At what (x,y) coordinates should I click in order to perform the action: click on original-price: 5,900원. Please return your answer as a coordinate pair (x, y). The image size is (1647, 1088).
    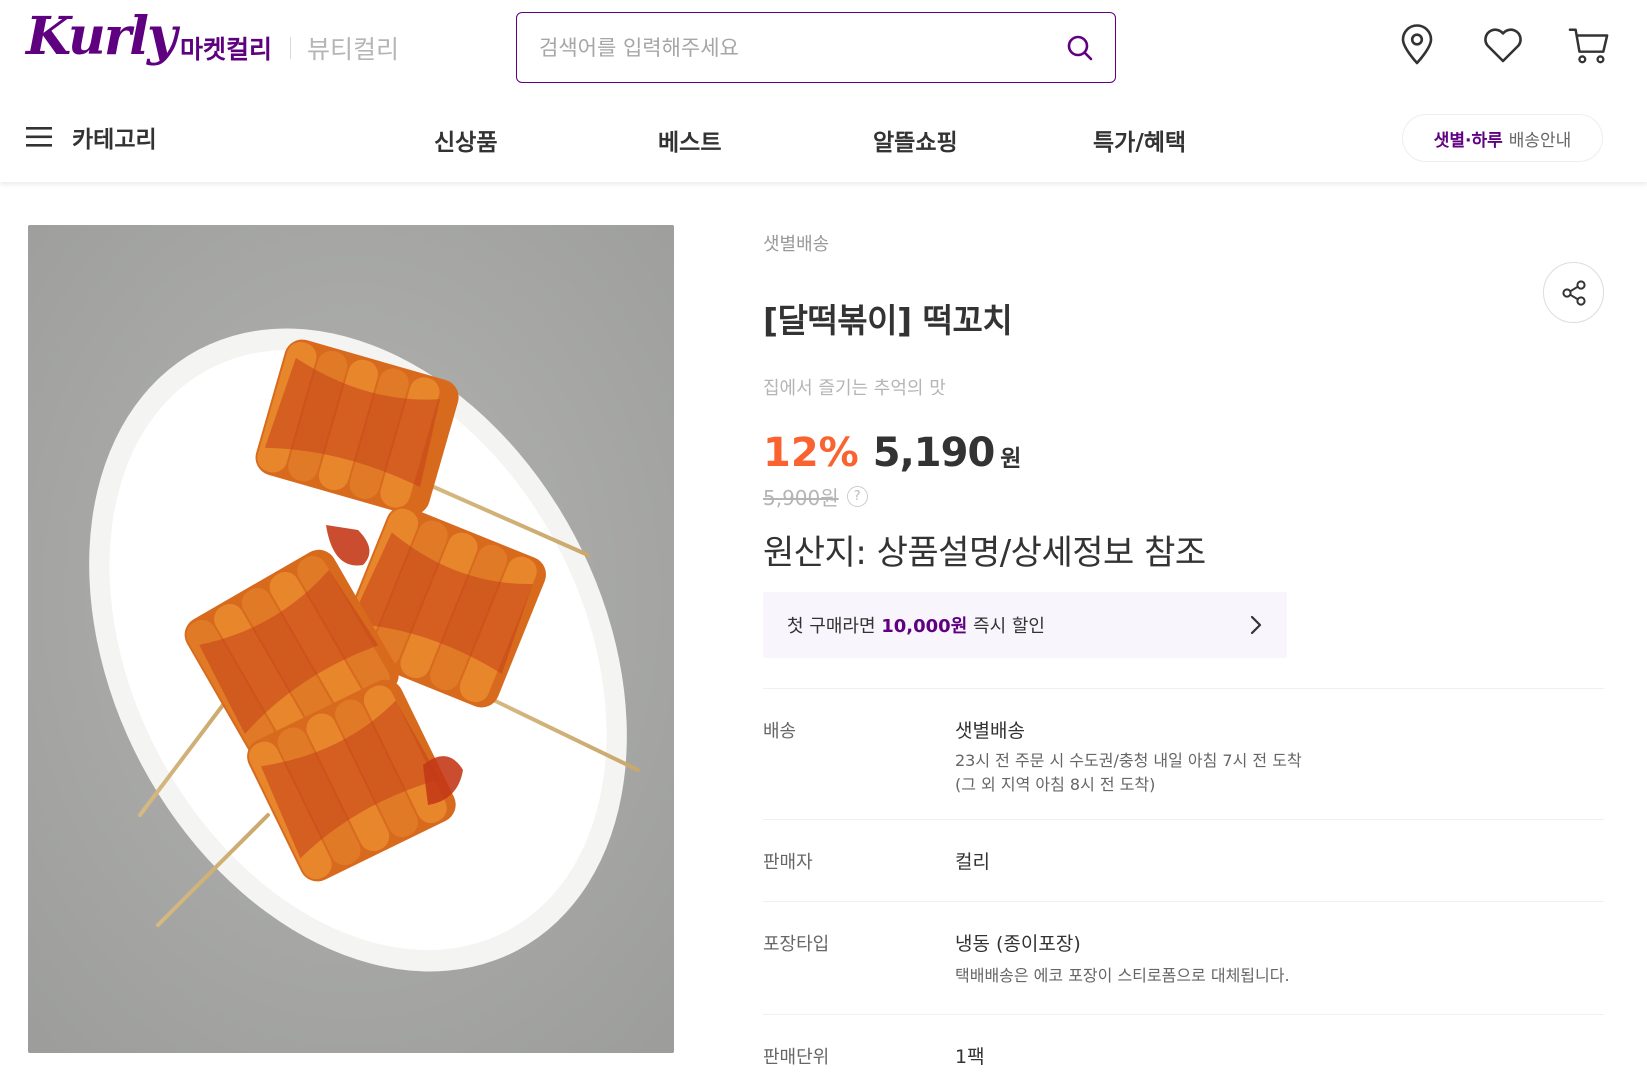
    Looking at the image, I should click on (801, 498).